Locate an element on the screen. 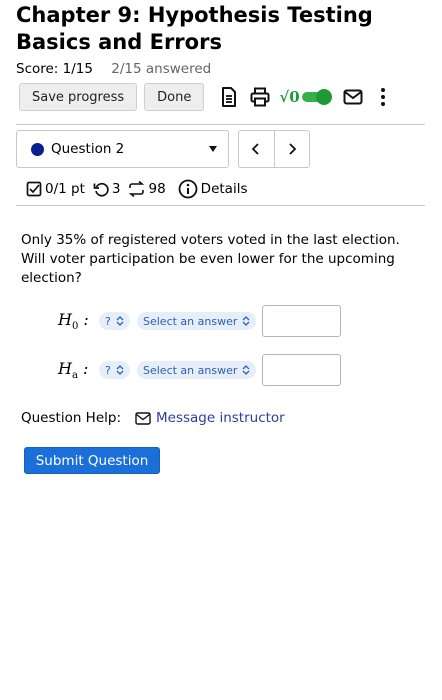 Image resolution: width=442 pixels, height=700 pixels. math-toggle-switch is located at coordinates (316, 97).